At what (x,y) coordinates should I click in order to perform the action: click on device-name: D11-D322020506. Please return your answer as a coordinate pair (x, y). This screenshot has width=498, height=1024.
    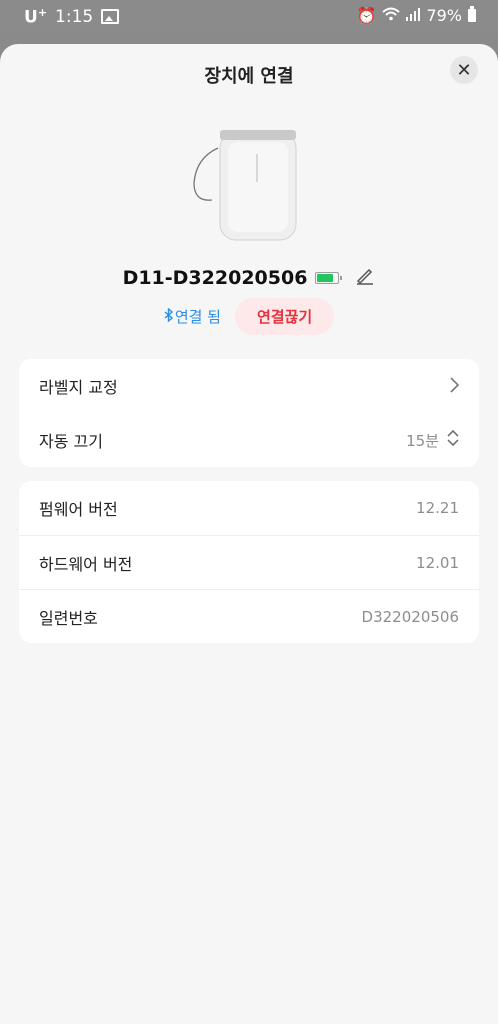
    Looking at the image, I should click on (215, 278).